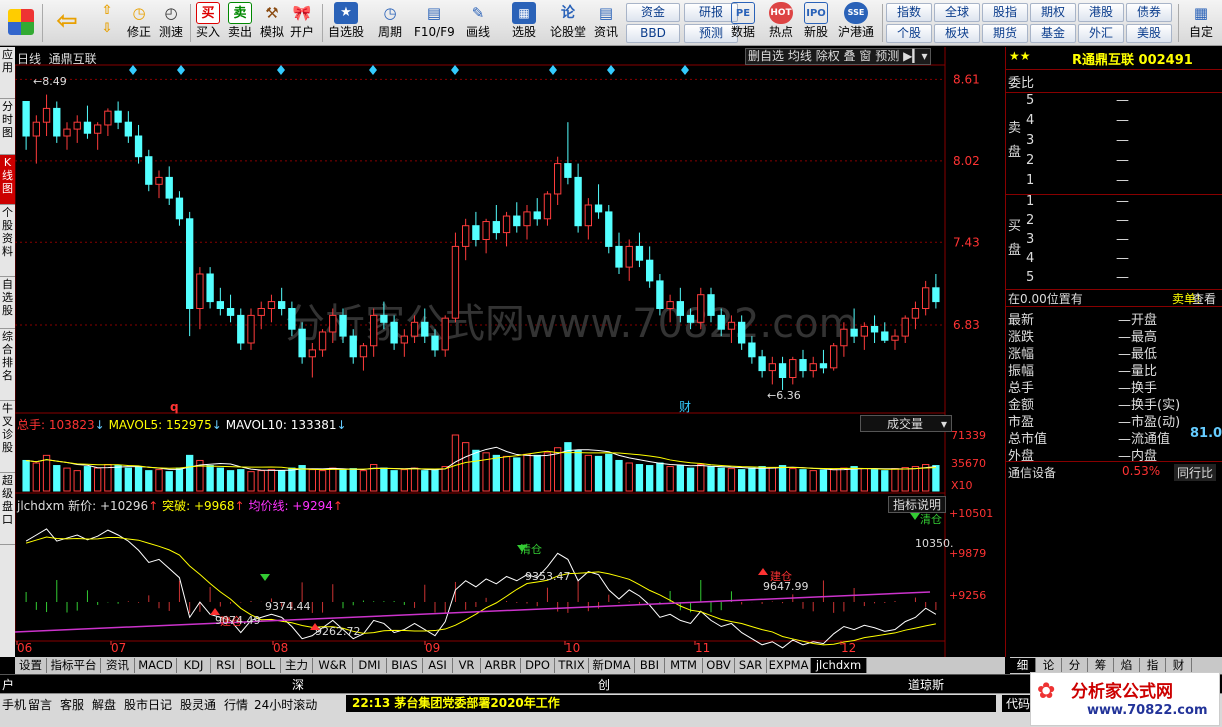  Describe the element at coordinates (72, 704) in the screenshot. I see `status-service: 客服` at that location.